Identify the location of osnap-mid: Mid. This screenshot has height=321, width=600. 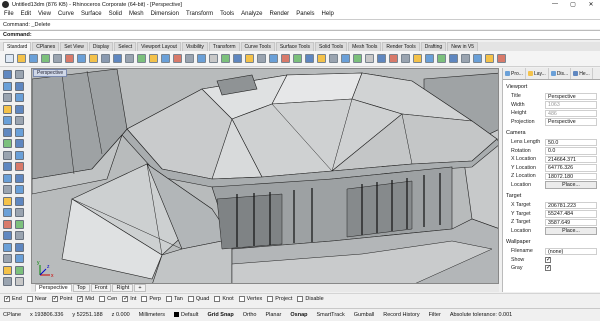
(85, 298).